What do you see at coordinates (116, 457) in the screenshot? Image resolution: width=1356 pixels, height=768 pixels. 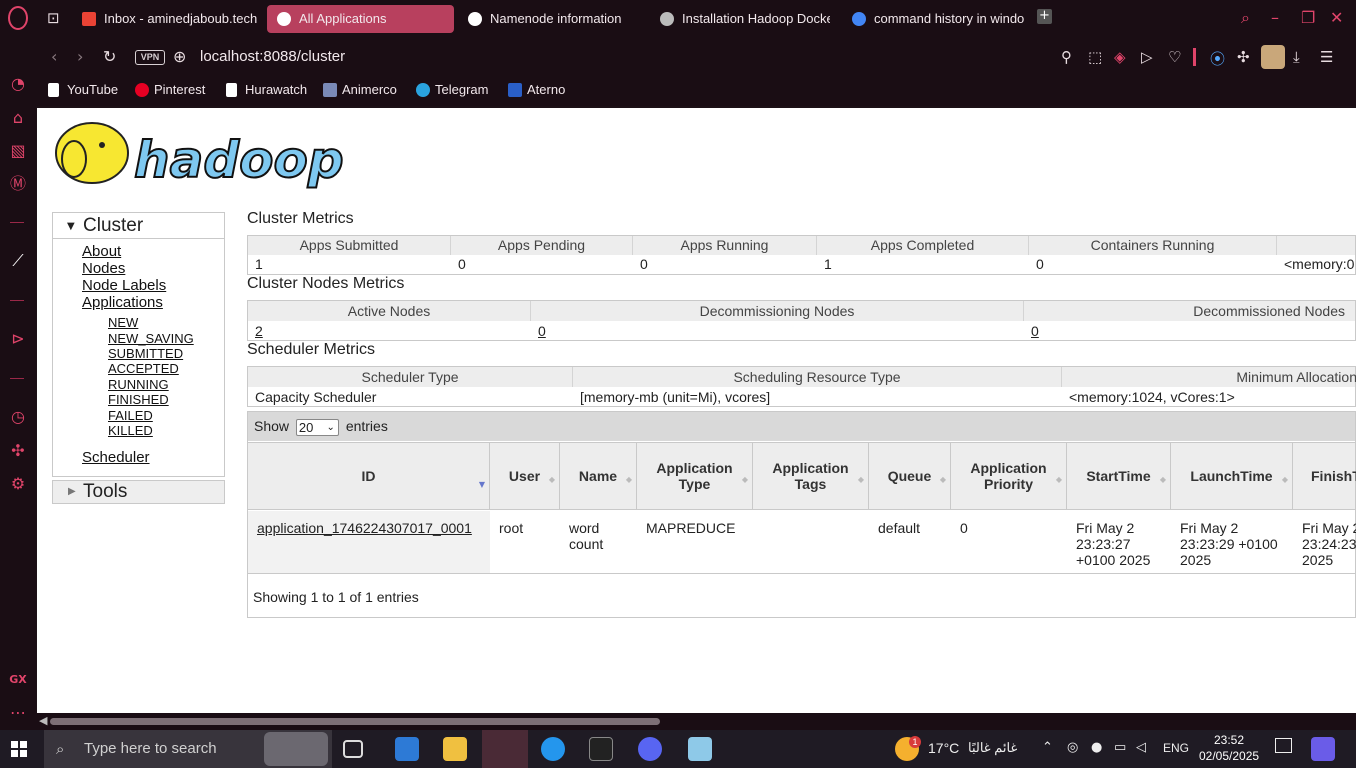 I see `nav-scheduler-link: Scheduler` at bounding box center [116, 457].